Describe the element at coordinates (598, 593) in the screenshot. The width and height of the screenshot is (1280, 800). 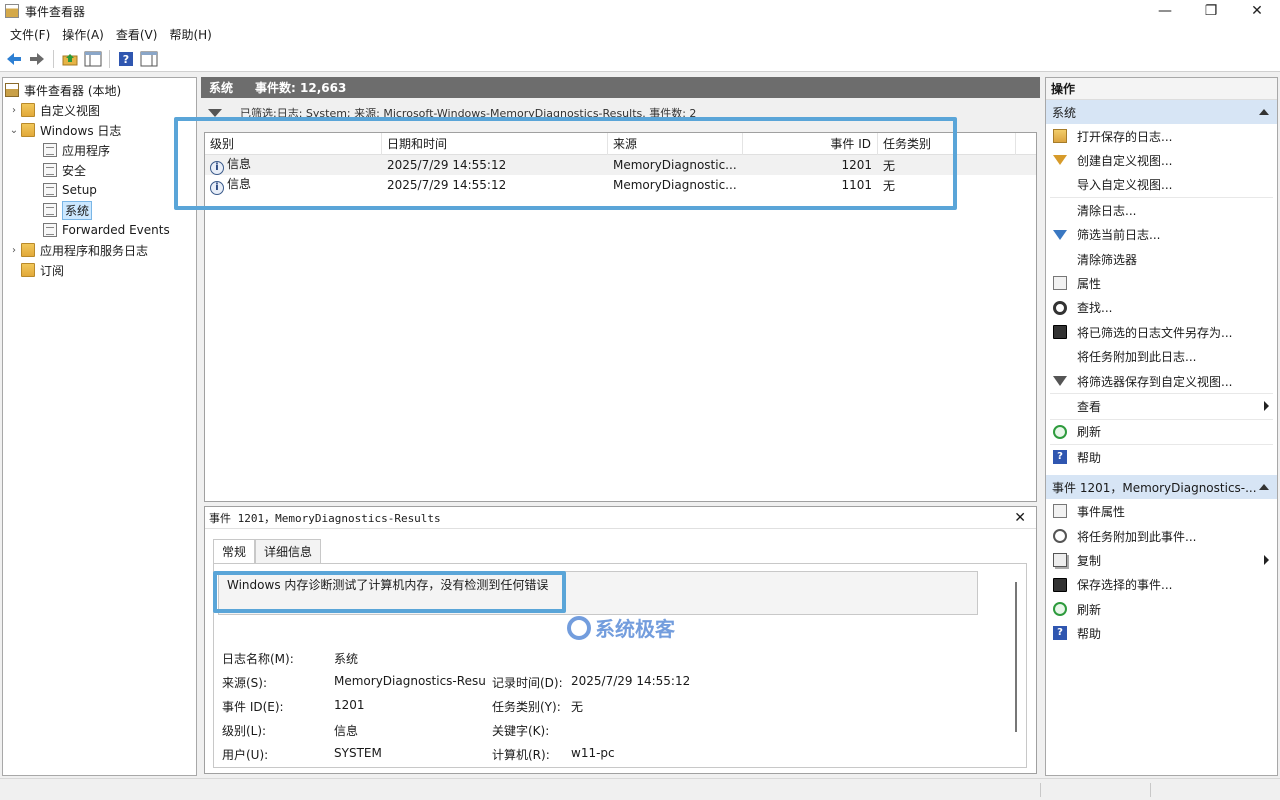
I see `event-description: Windows 内存诊断测试了计算机内存，没有检测到任何错误` at that location.